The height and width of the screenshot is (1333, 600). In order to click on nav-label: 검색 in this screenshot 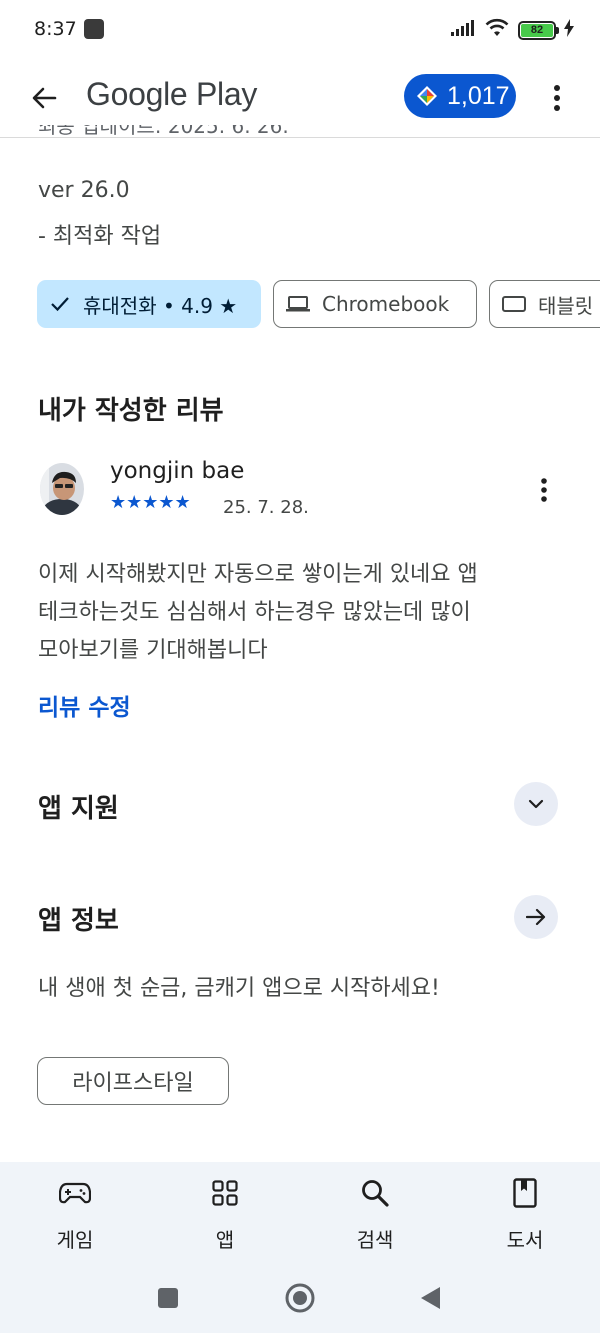, I will do `click(375, 1240)`.